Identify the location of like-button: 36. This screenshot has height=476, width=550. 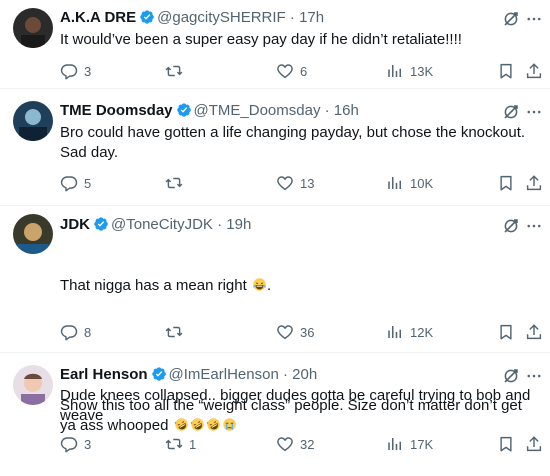
(295, 332).